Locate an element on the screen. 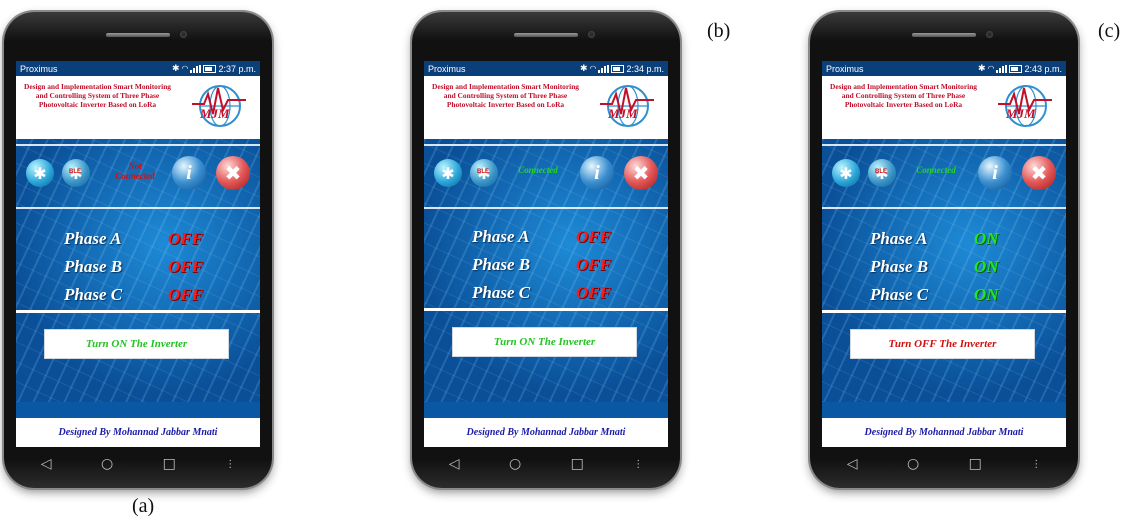 Image resolution: width=1135 pixels, height=525 pixels. phase-row: Phase C ON is located at coordinates (960, 297).